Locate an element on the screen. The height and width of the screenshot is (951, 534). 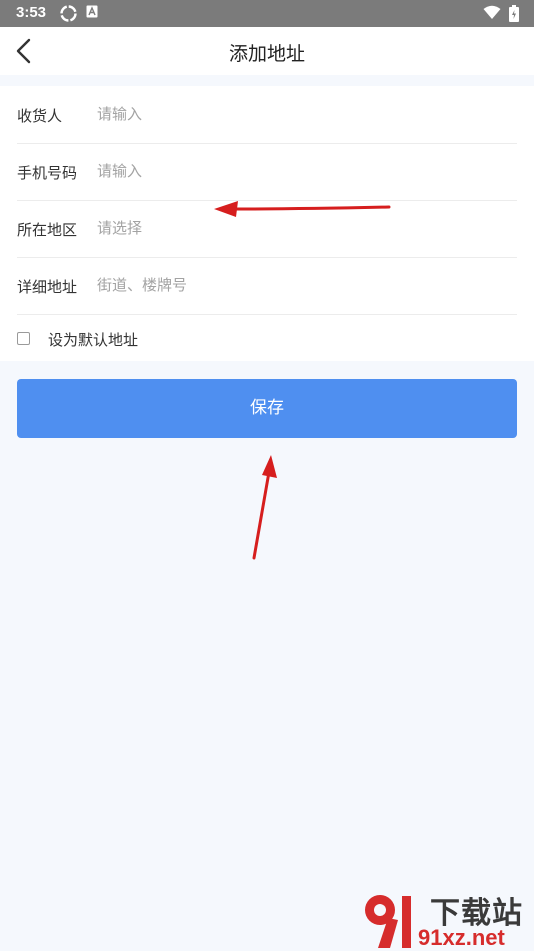
battery-icon is located at coordinates (514, 13).